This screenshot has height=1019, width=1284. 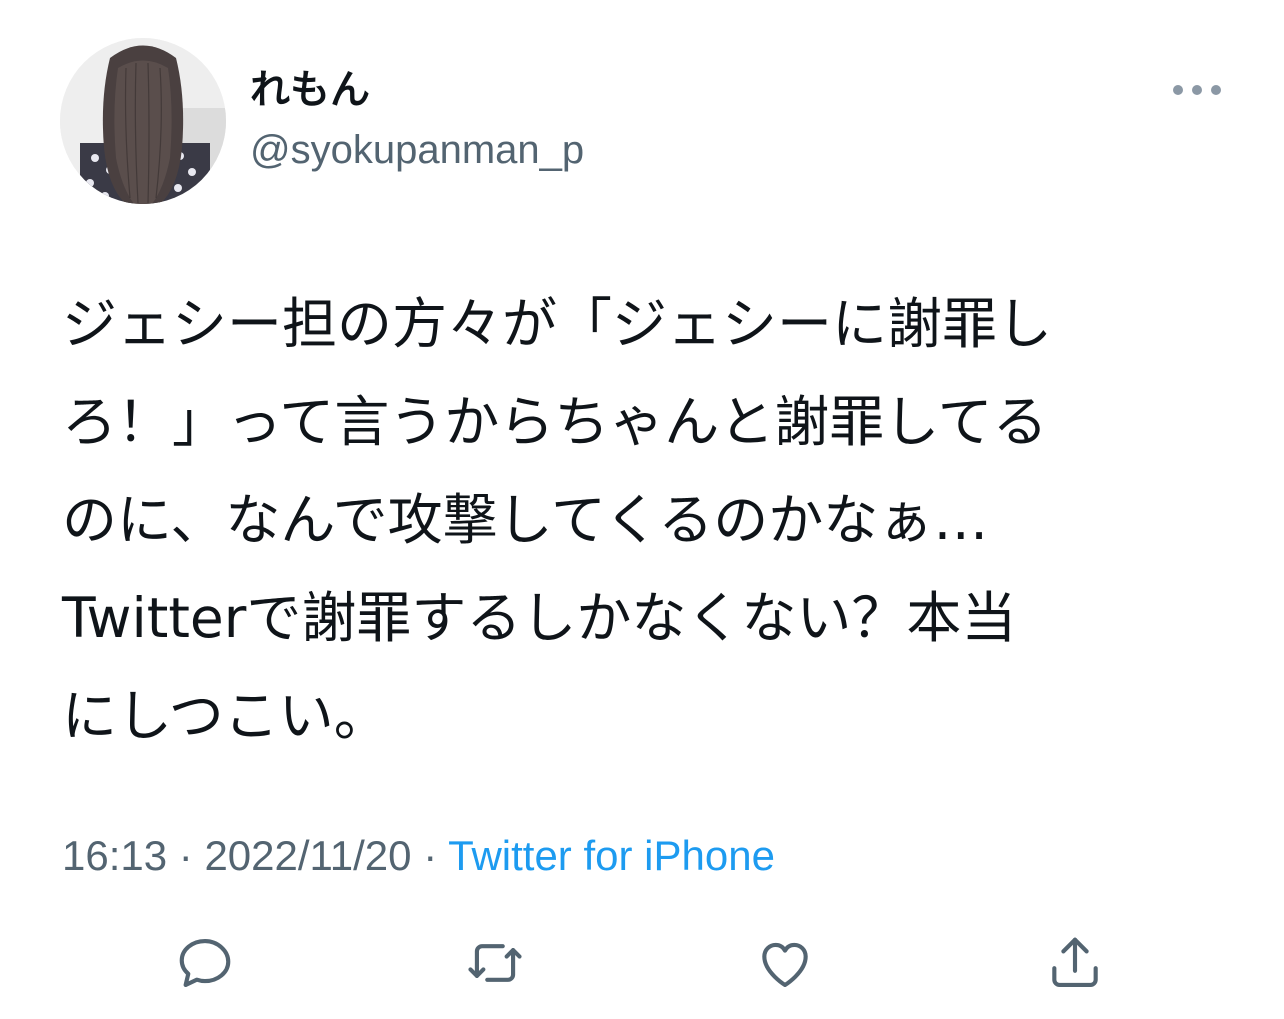 I want to click on more-horizontal-icon, so click(x=1197, y=90).